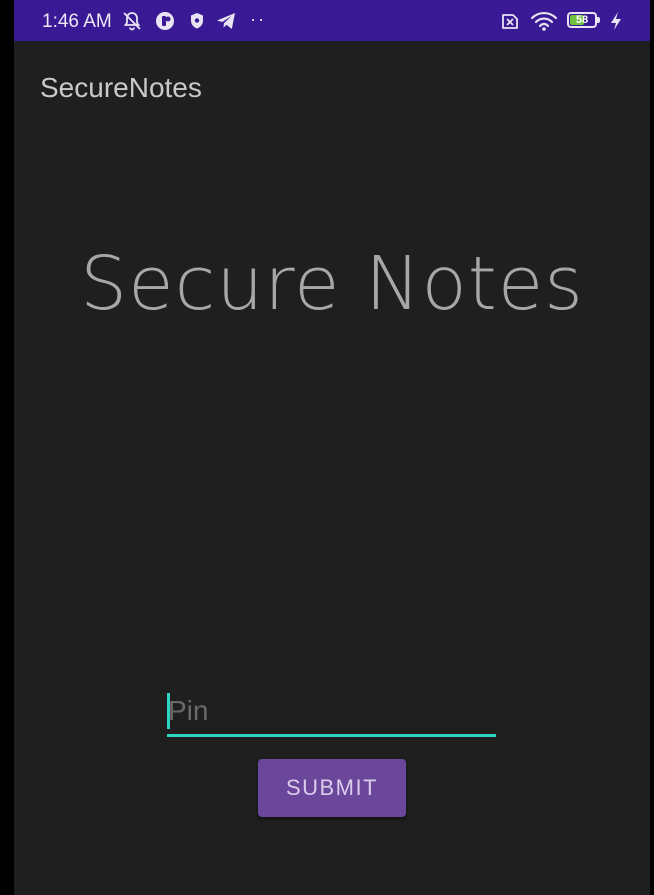 The height and width of the screenshot is (895, 654). I want to click on battery-nub, so click(598, 20).